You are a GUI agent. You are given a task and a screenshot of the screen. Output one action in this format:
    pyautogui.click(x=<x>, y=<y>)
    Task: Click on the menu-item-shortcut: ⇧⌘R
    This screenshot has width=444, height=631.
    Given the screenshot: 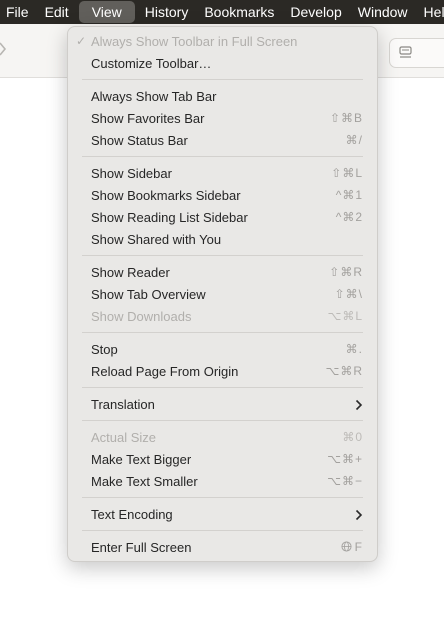 What is the action you would take?
    pyautogui.click(x=346, y=272)
    